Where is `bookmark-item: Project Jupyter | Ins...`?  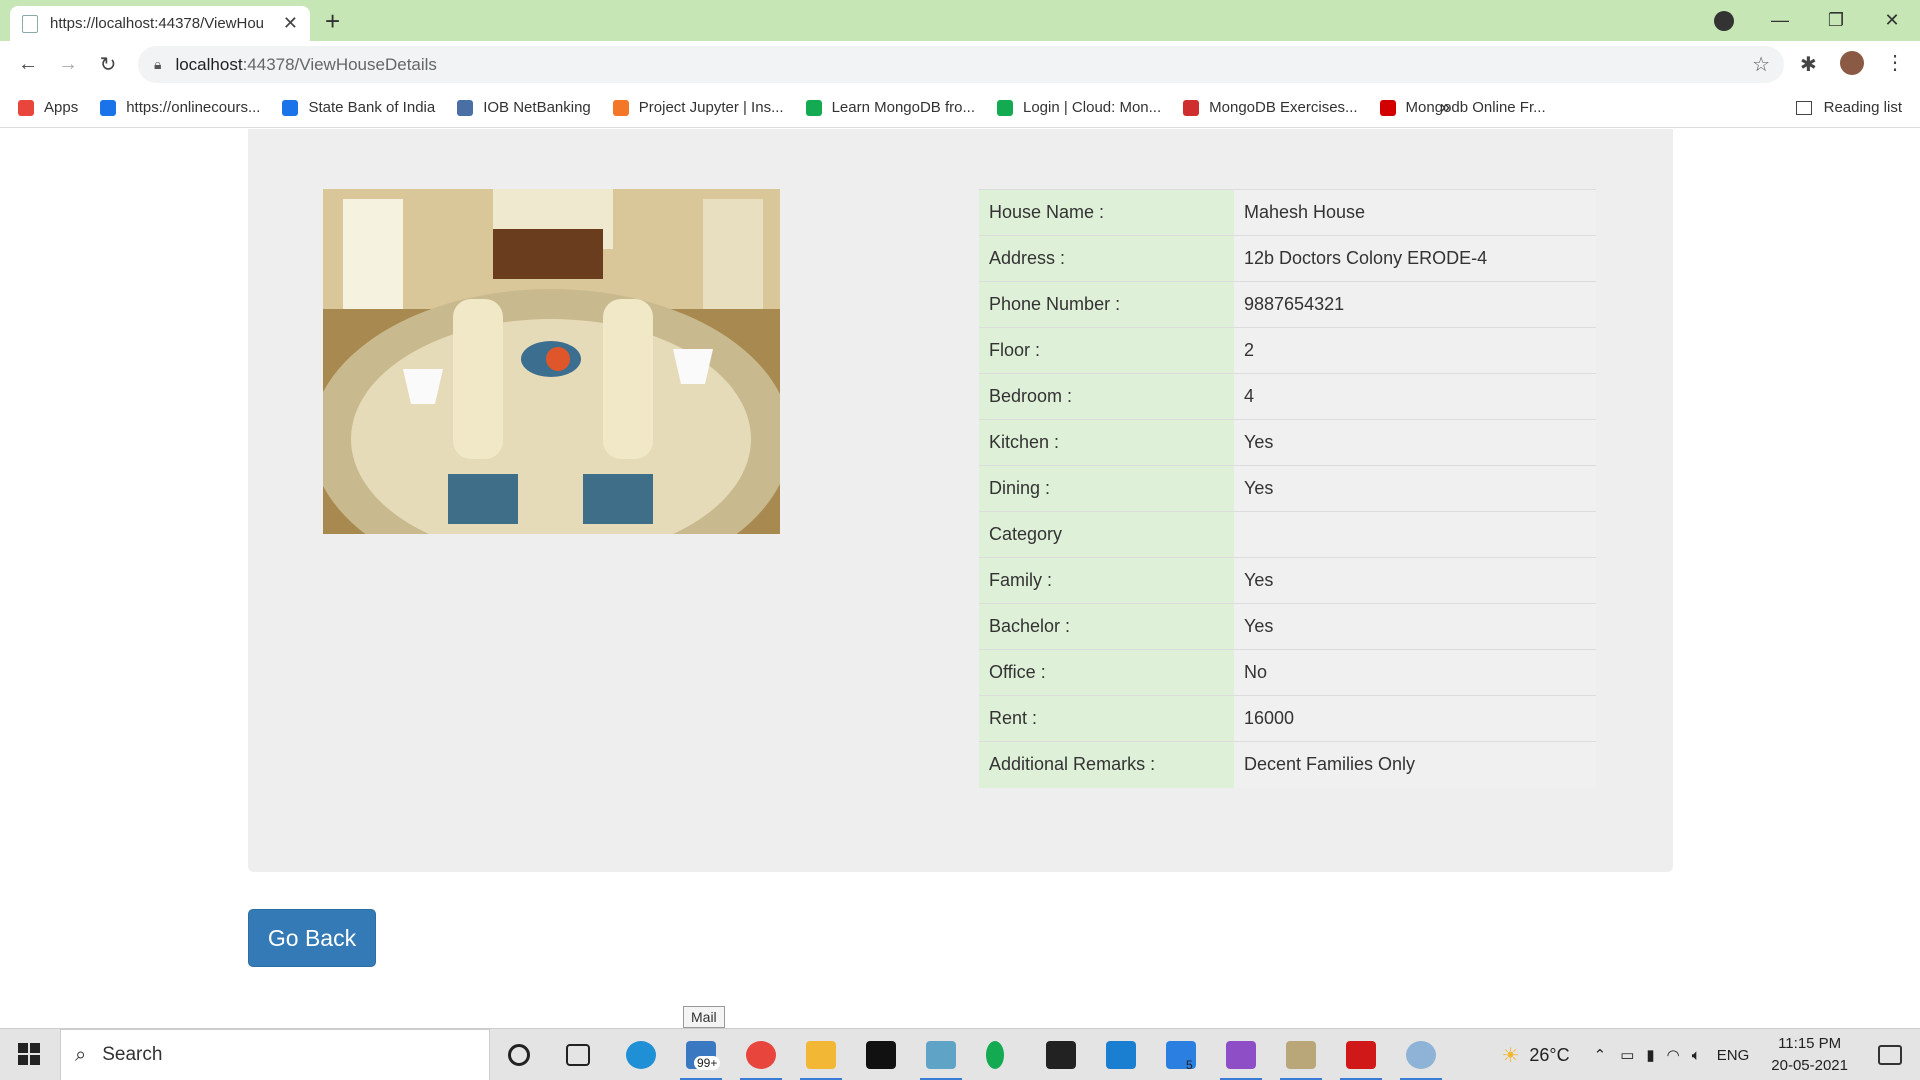
bookmark-item: Project Jupyter | Ins... is located at coordinates (698, 107).